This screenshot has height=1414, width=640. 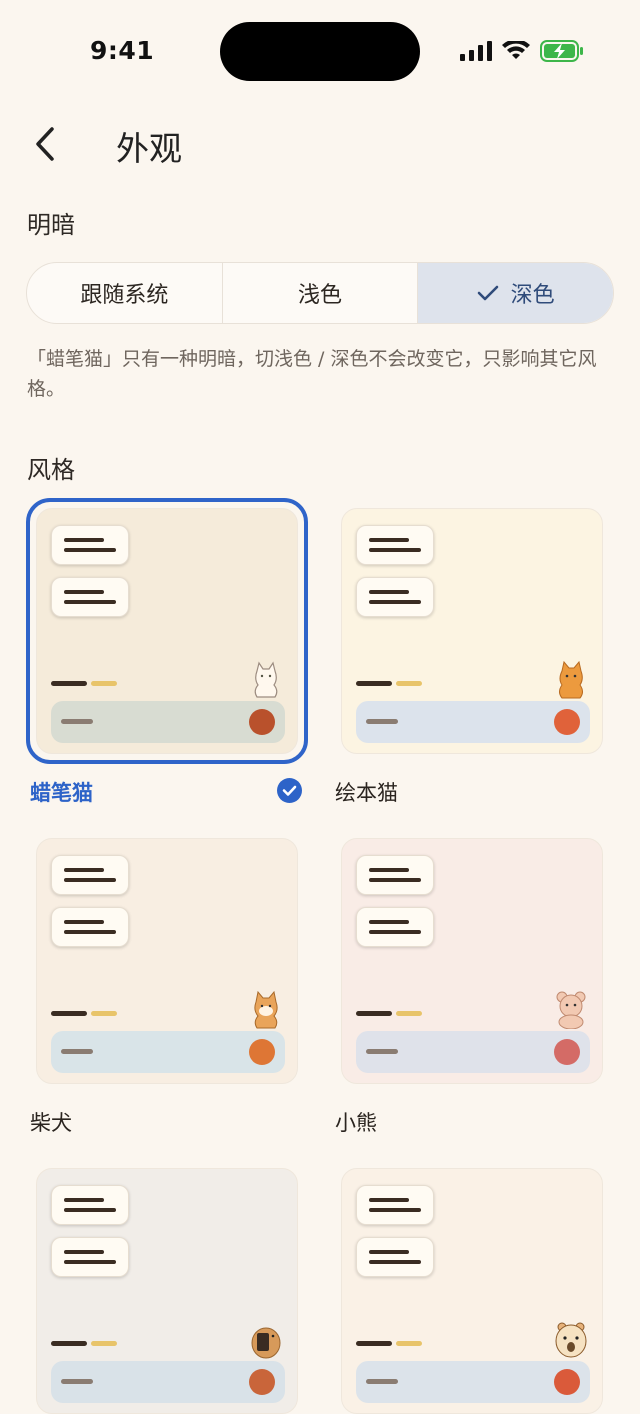 What do you see at coordinates (571, 1009) in the screenshot?
I see `bear-icon` at bounding box center [571, 1009].